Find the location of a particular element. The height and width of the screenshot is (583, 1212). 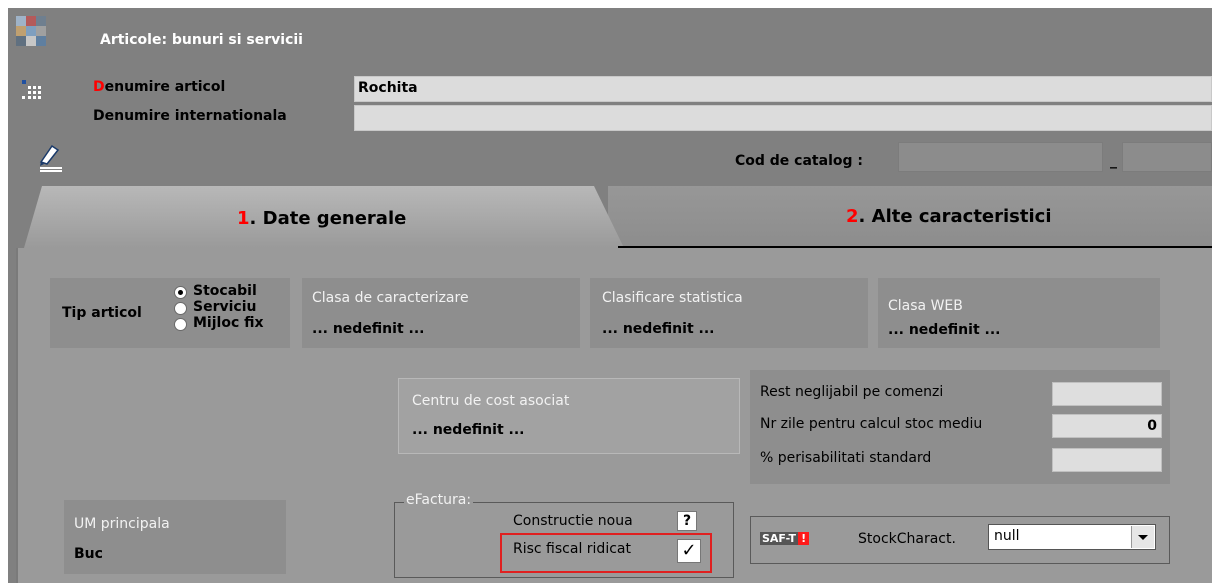

constructie-noua-label: Constructie noua is located at coordinates (573, 521).